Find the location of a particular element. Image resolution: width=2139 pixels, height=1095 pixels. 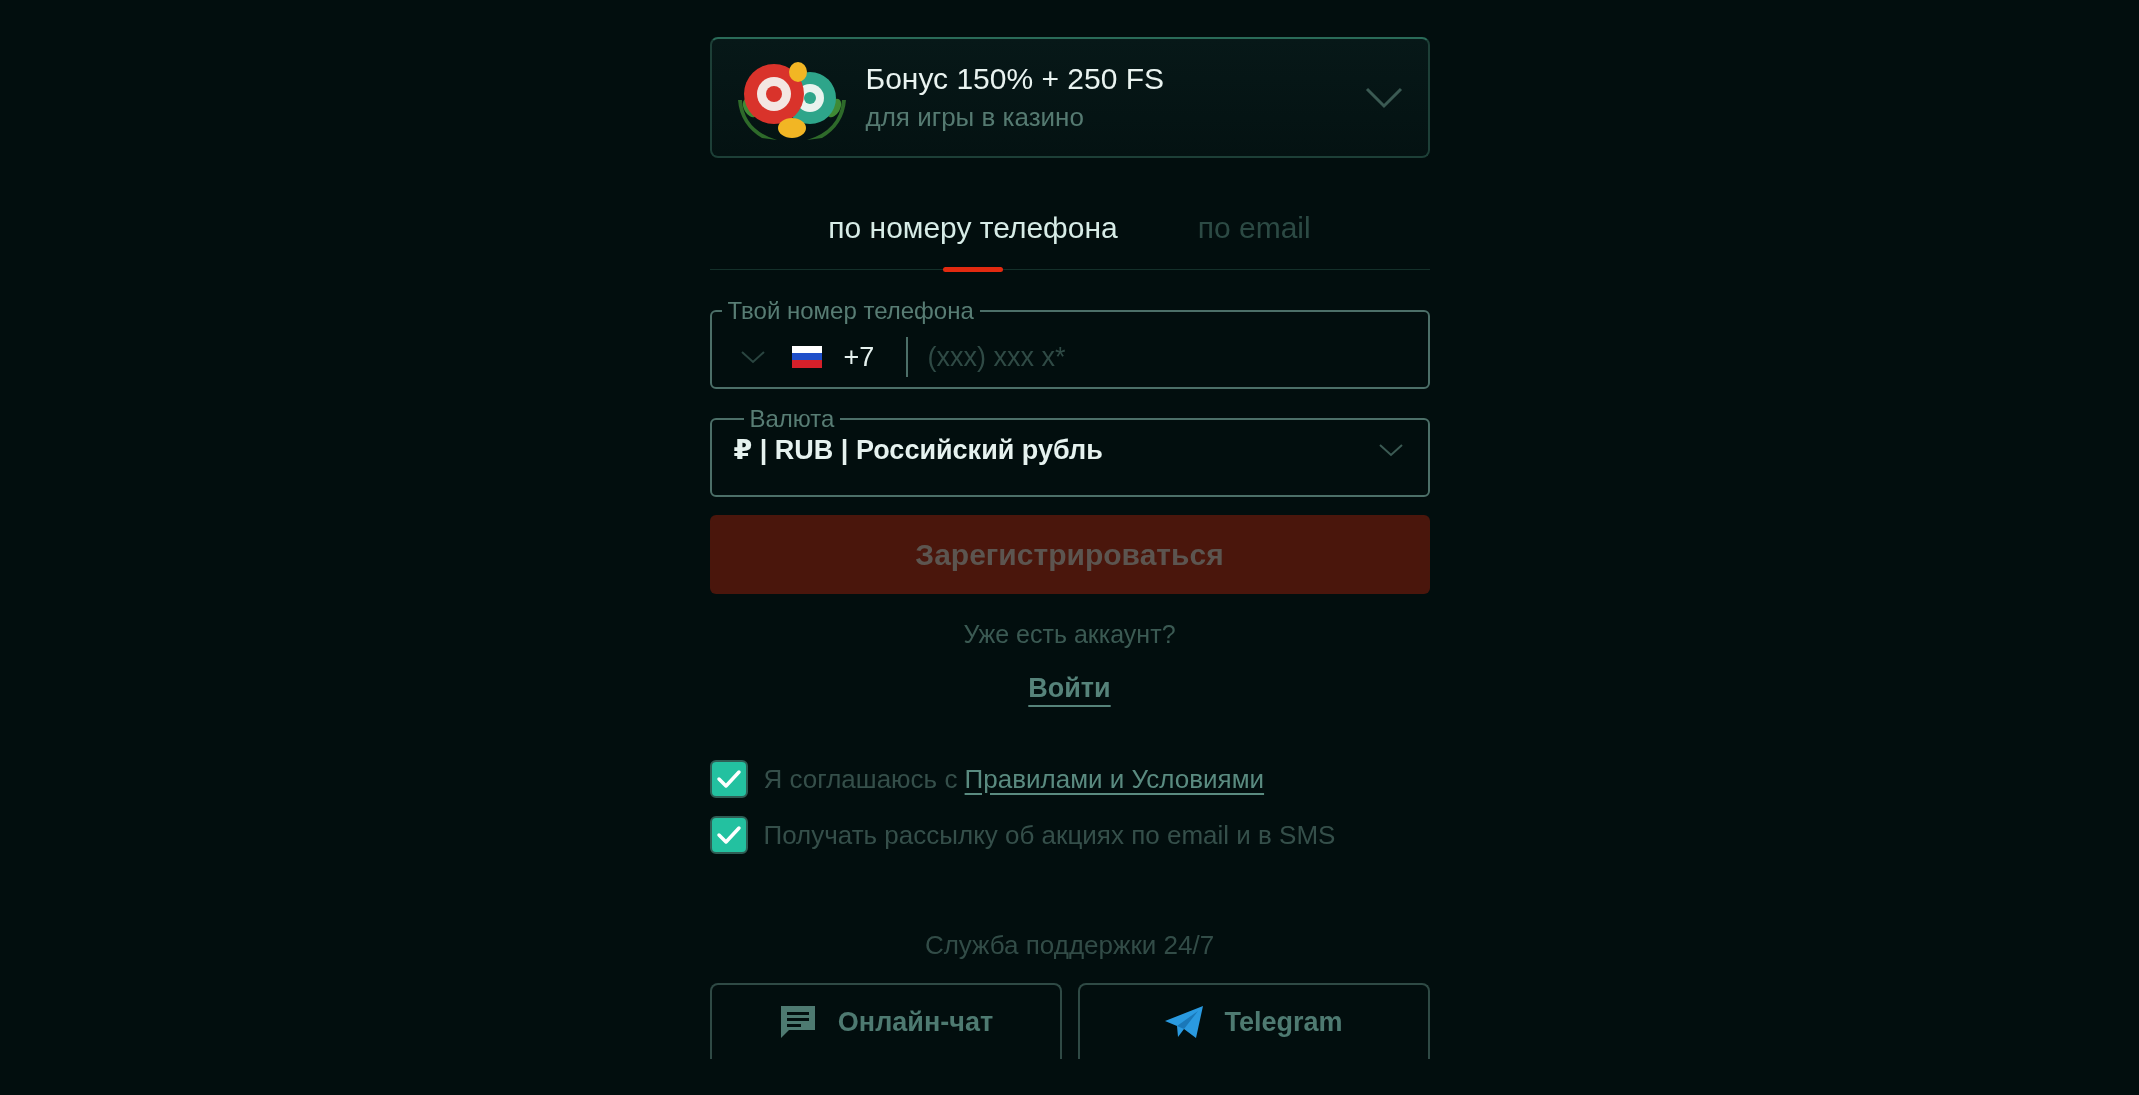

flag-icon is located at coordinates (806, 357).